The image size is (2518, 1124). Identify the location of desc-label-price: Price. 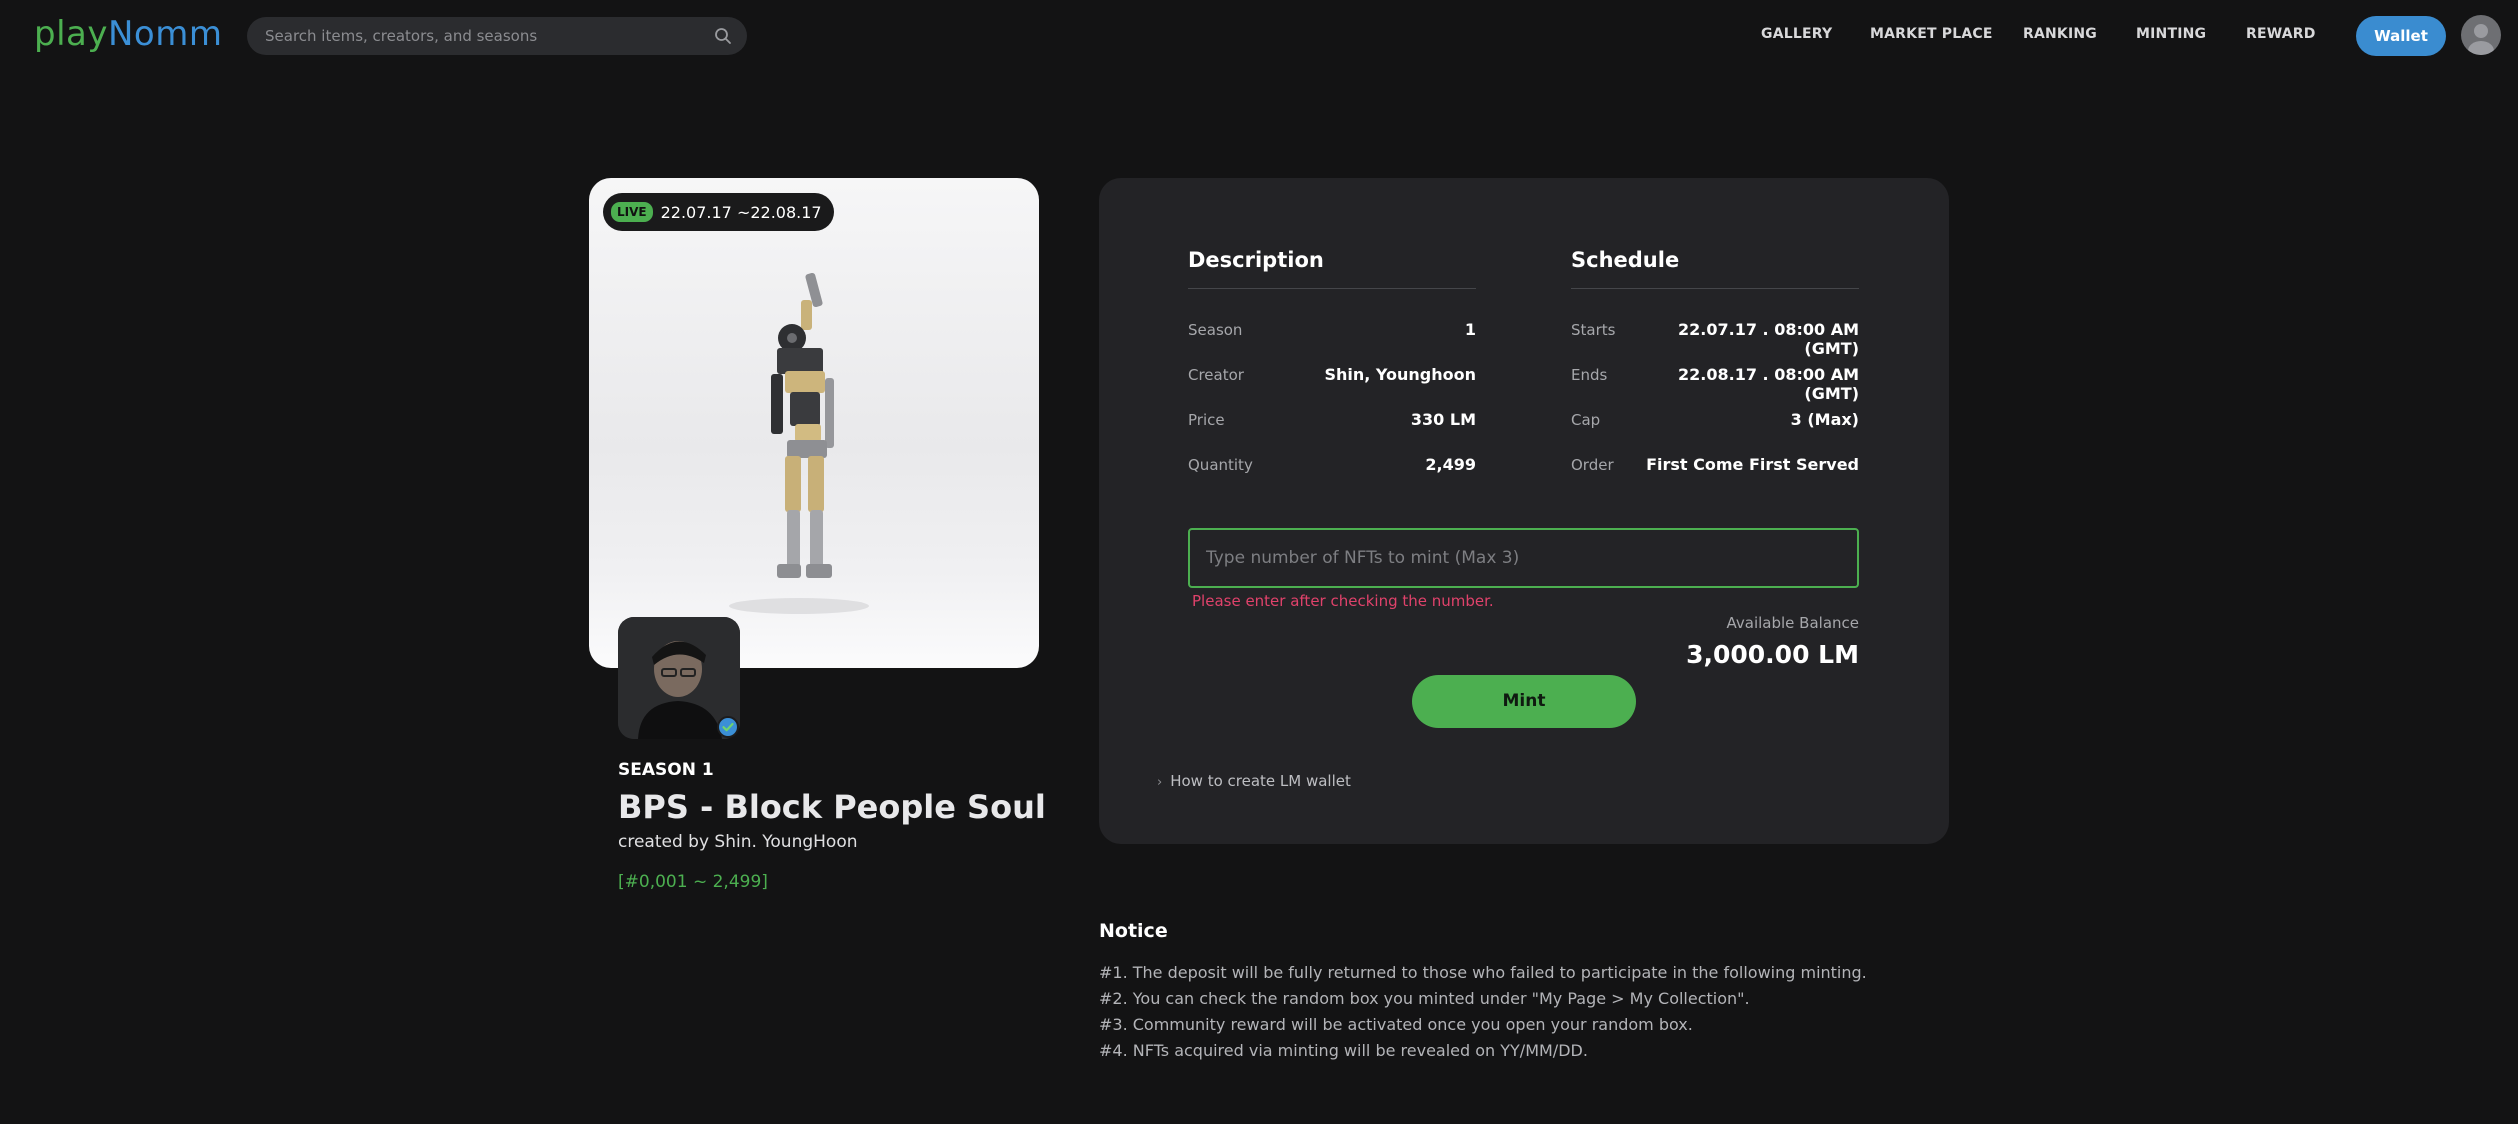
(1206, 420).